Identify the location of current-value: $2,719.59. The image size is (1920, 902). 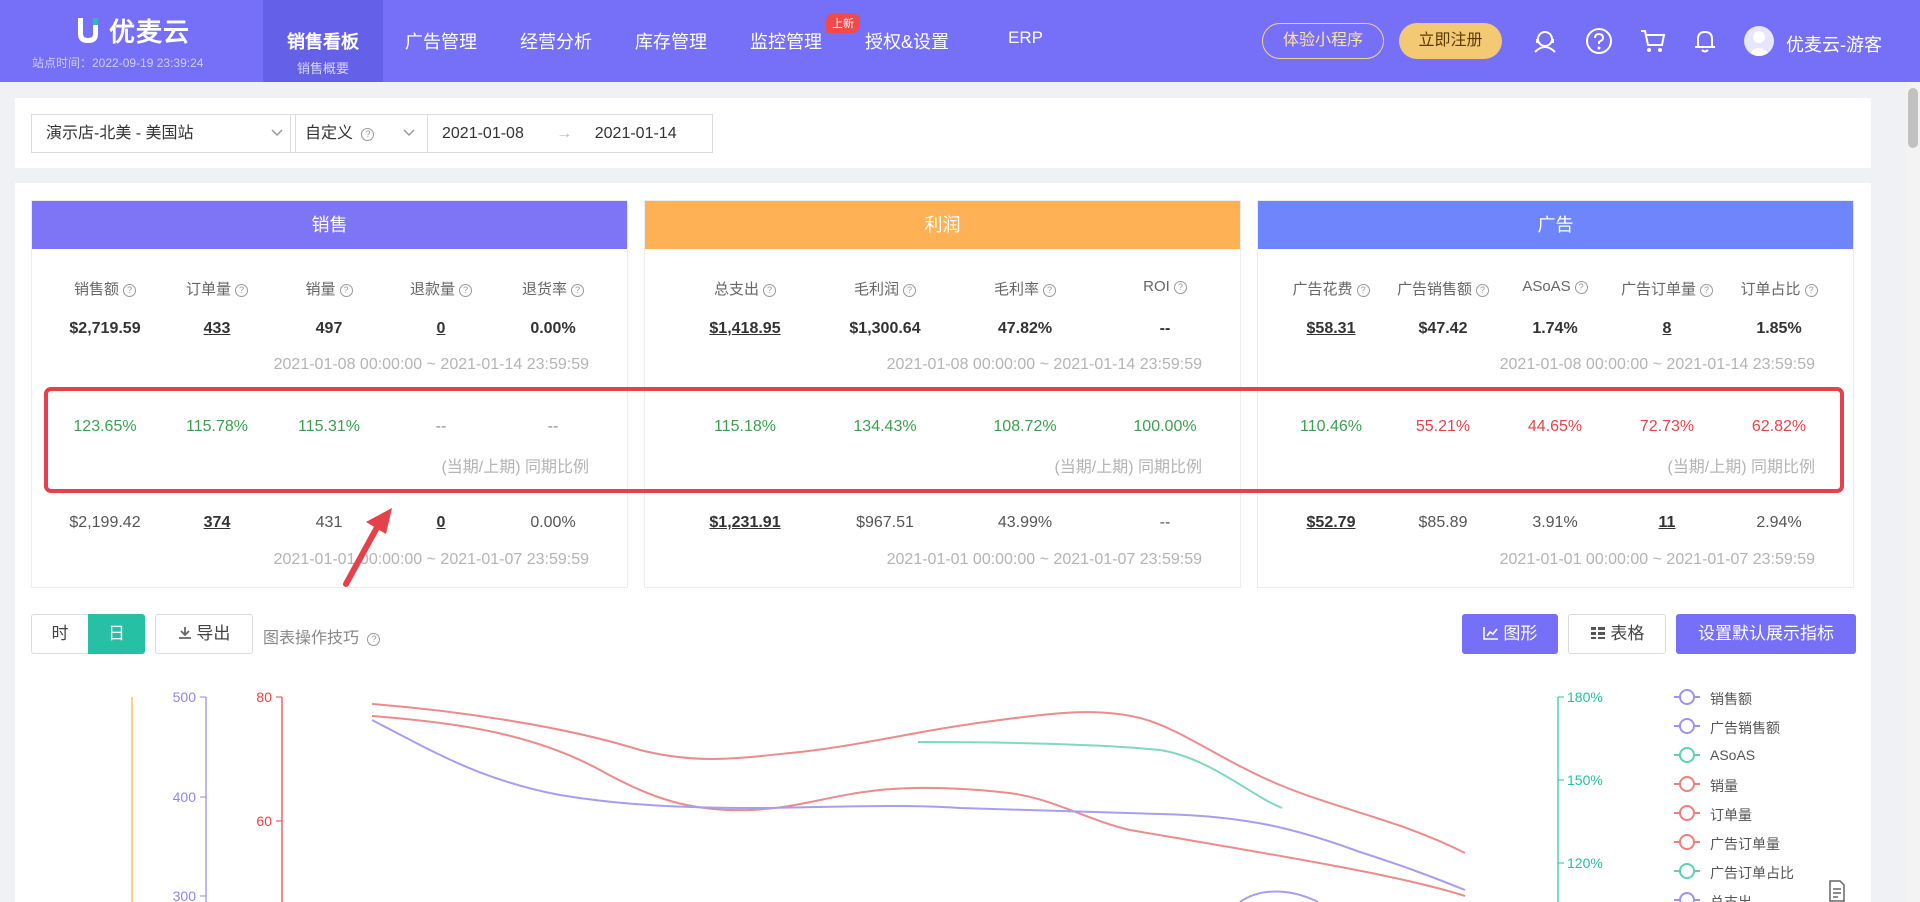
(105, 328).